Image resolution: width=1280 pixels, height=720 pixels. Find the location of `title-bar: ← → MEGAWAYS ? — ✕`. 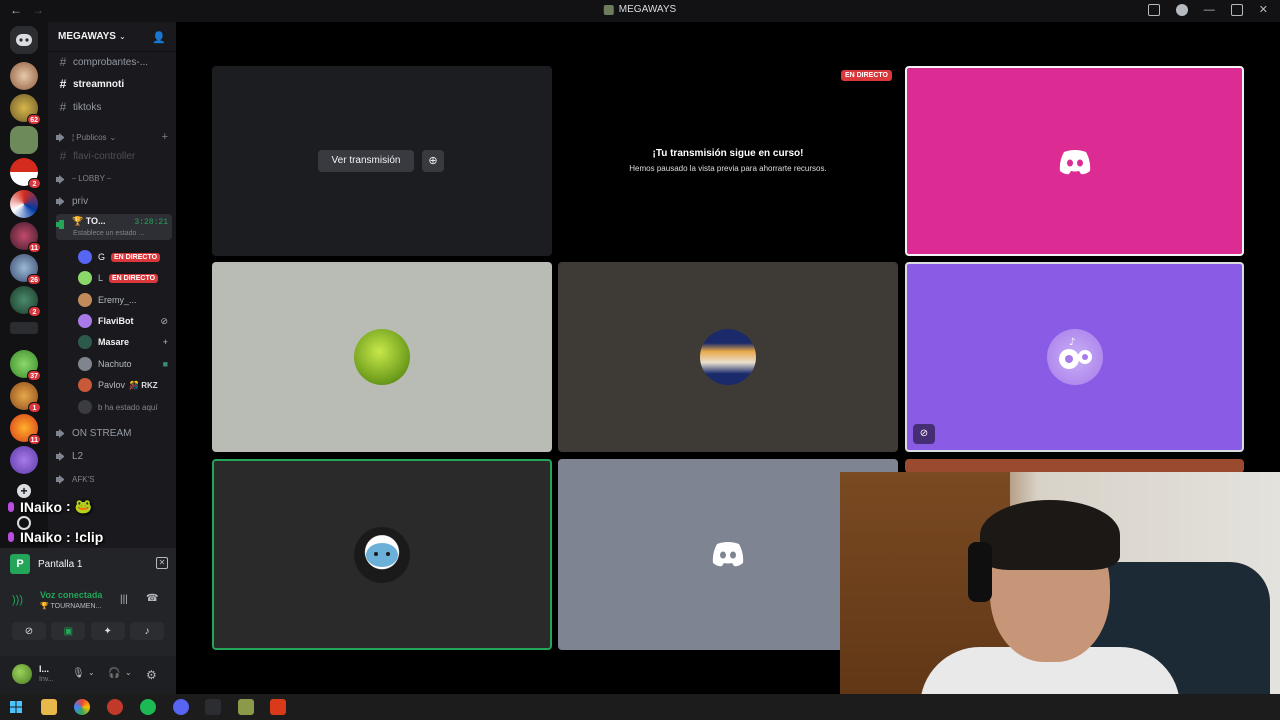

title-bar: ← → MEGAWAYS ? — ✕ is located at coordinates (640, 11).